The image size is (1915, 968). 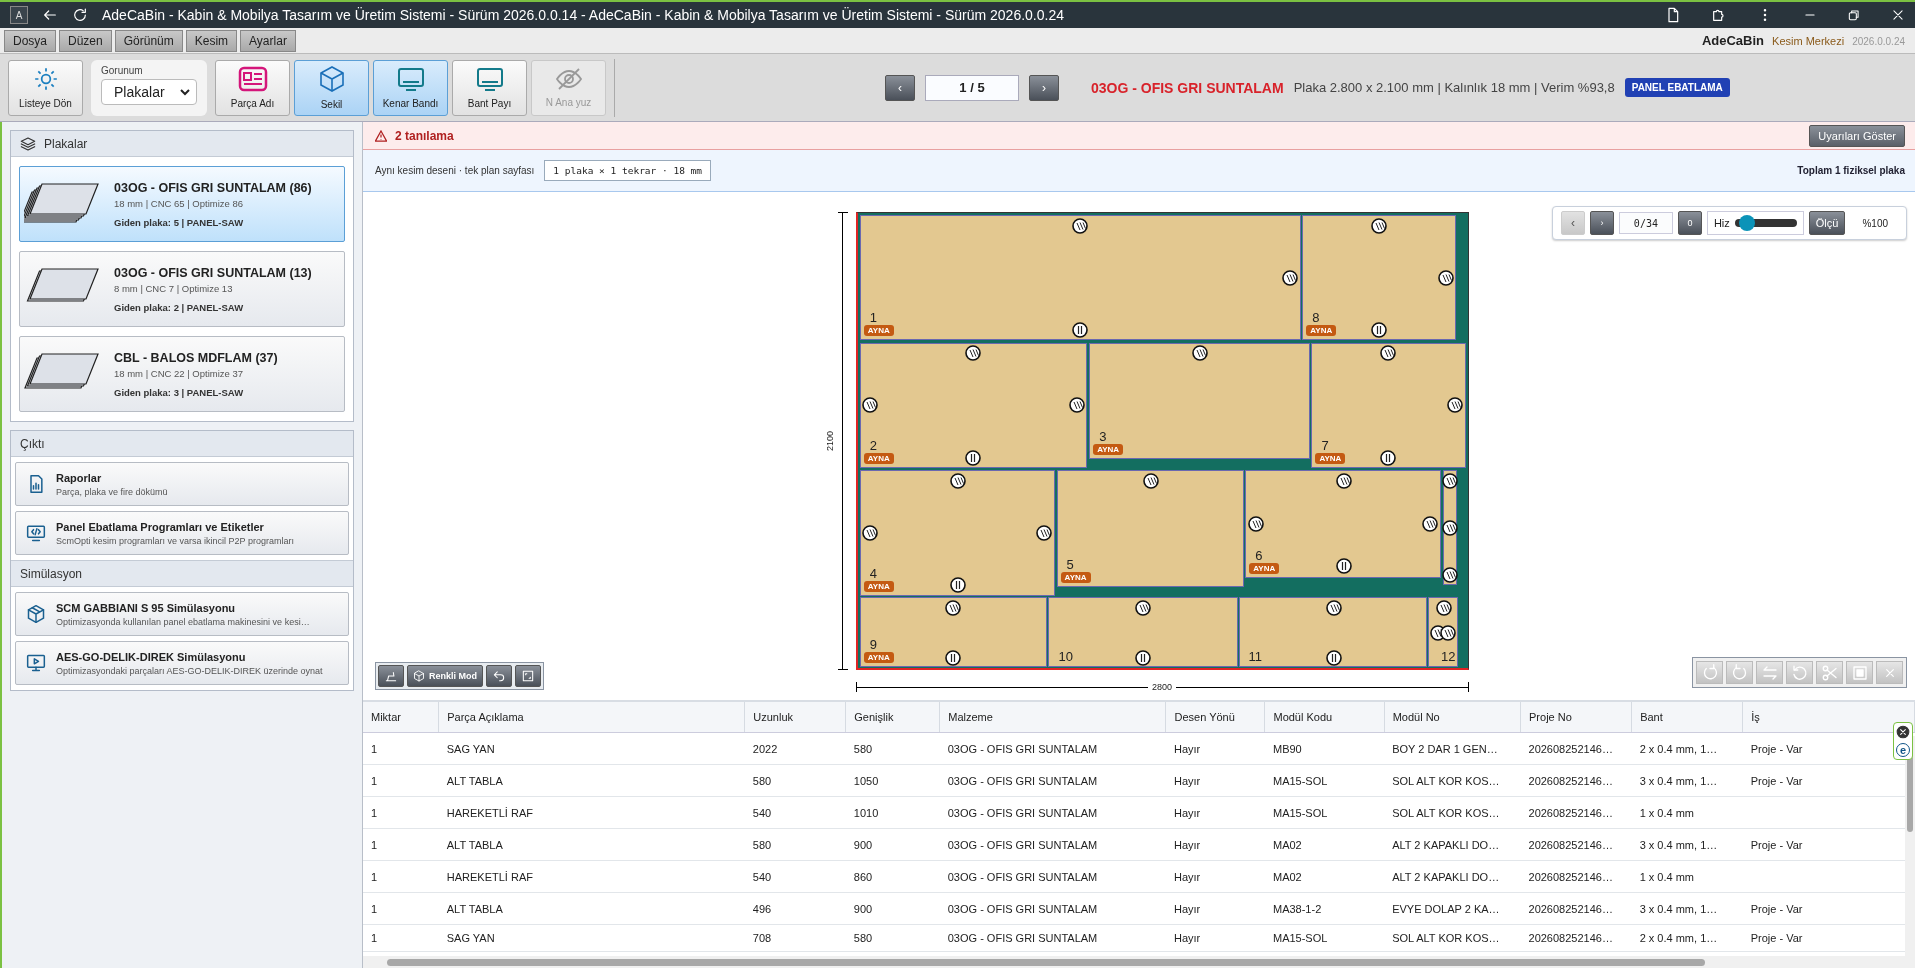 I want to click on reload-icon, so click(x=80, y=15).